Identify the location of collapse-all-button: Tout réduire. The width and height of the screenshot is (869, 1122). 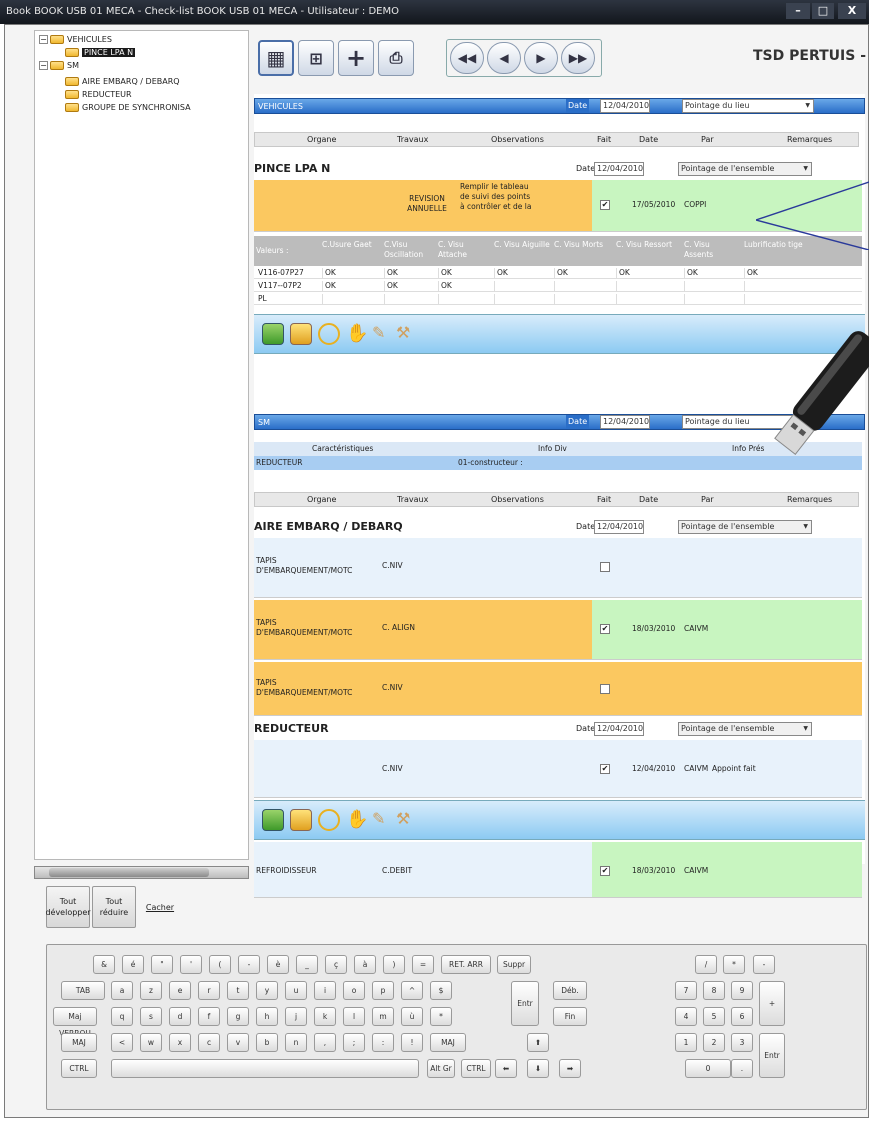
(114, 907).